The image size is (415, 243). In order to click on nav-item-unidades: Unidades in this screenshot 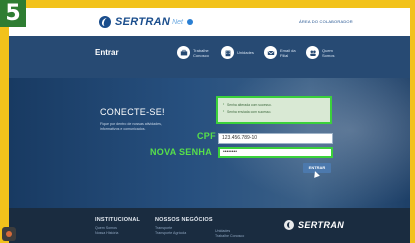, I will do `click(240, 52)`.